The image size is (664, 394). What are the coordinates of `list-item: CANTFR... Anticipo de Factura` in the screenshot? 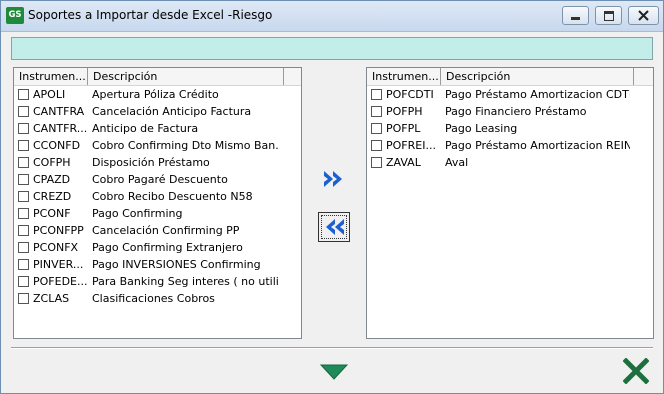 It's located at (157, 128).